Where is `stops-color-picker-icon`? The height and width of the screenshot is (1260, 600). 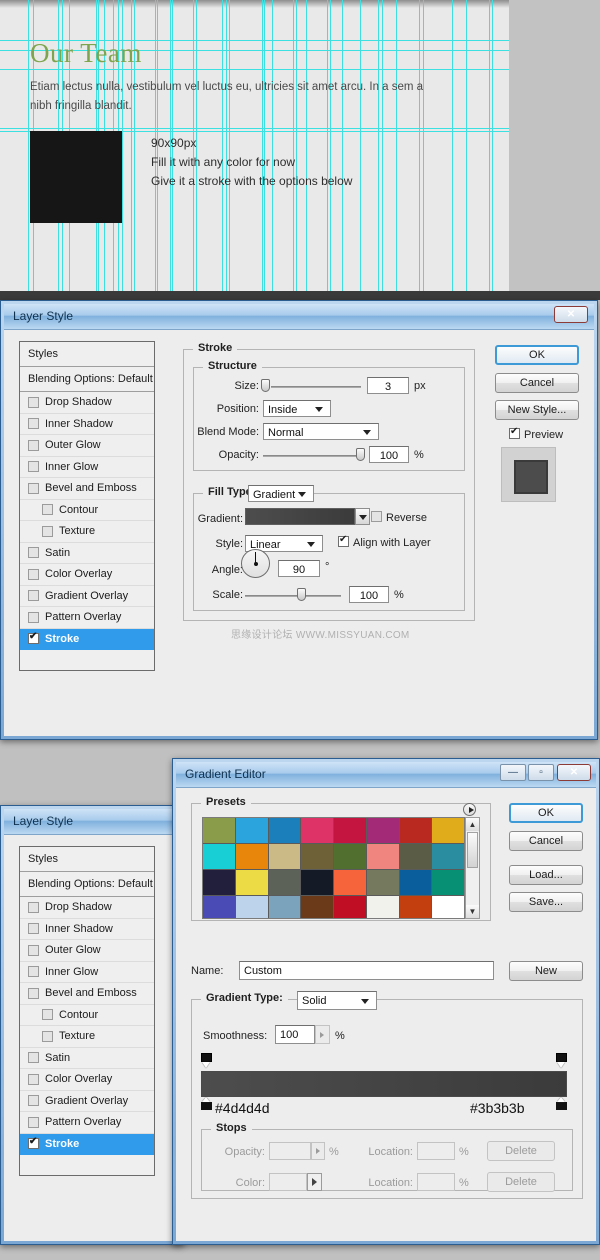
stops-color-picker-icon is located at coordinates (314, 1182).